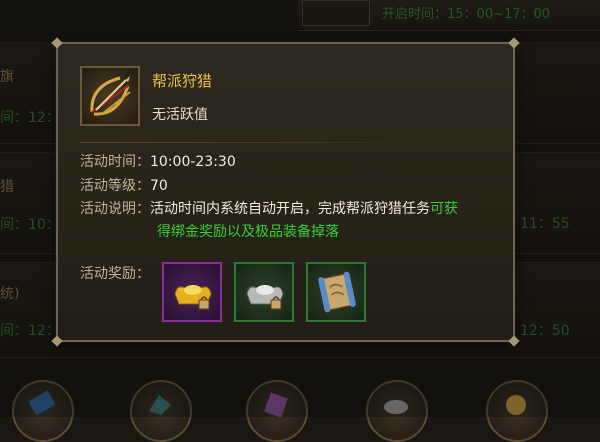 The height and width of the screenshot is (442, 600). Describe the element at coordinates (110, 96) in the screenshot. I see `crossbow-icon` at that location.